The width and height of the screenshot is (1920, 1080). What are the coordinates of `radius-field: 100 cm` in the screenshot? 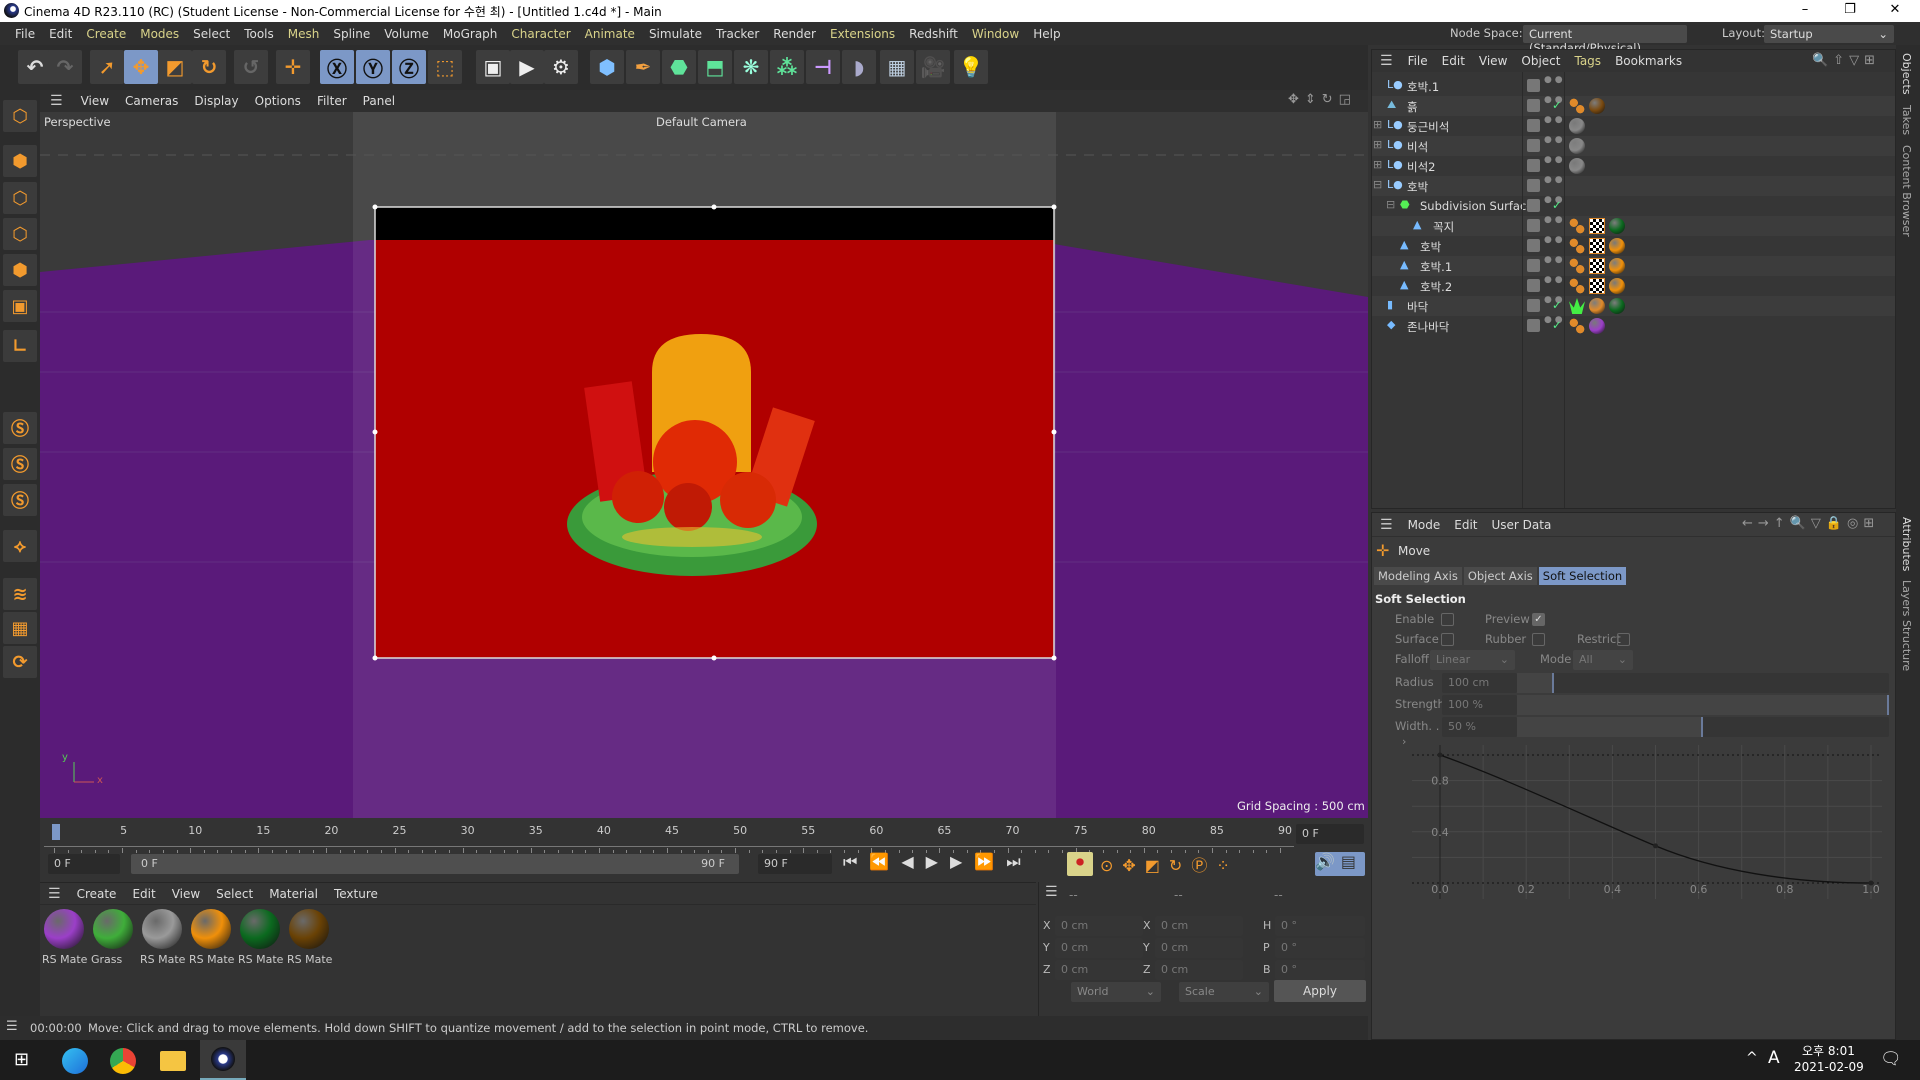 It's located at (1479, 683).